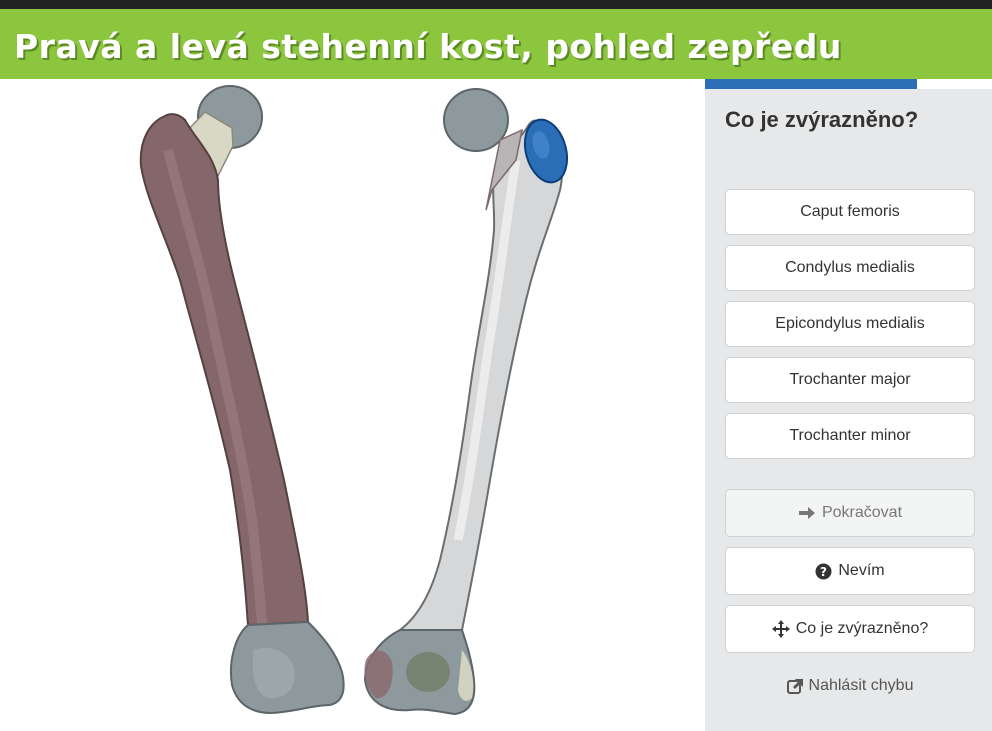 The width and height of the screenshot is (992, 731). I want to click on answer-option-label: Trochanter minor, so click(850, 435).